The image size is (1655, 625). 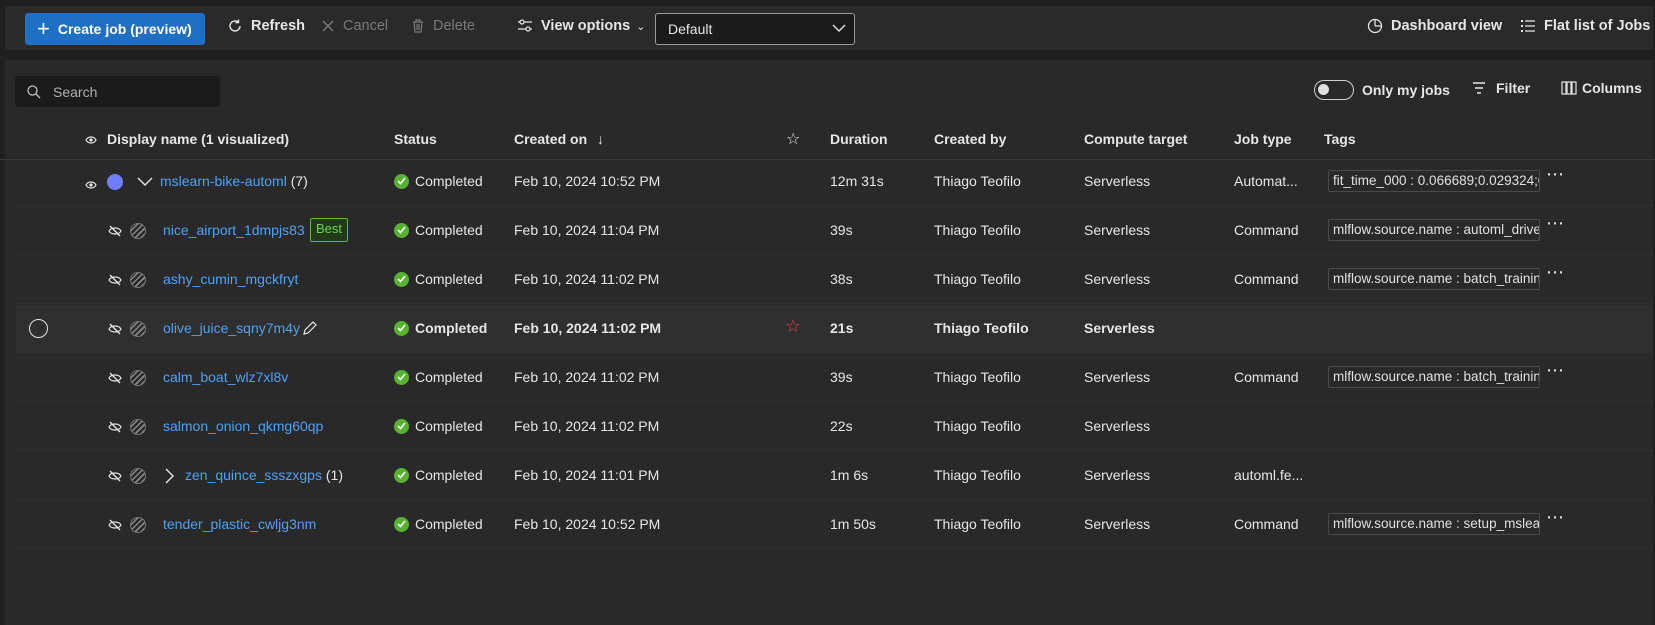 What do you see at coordinates (1135, 139) in the screenshot?
I see `col-compute-target: Compute target` at bounding box center [1135, 139].